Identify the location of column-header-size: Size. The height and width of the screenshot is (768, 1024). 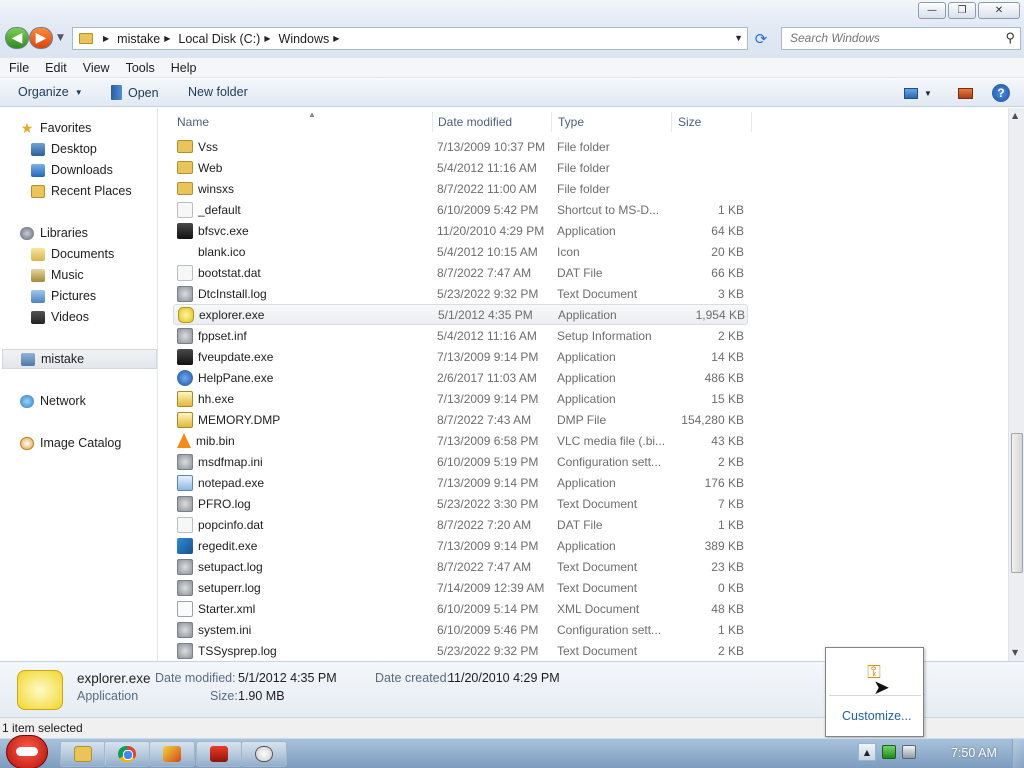
(712, 122).